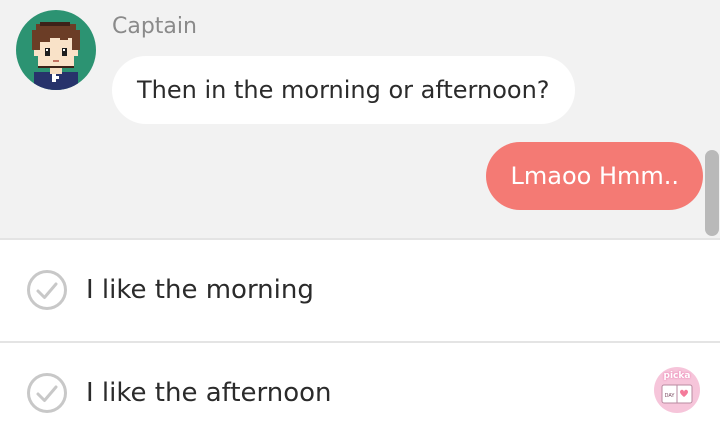 The width and height of the screenshot is (720, 443). Describe the element at coordinates (200, 290) in the screenshot. I see `choice-label: I like the morning` at that location.